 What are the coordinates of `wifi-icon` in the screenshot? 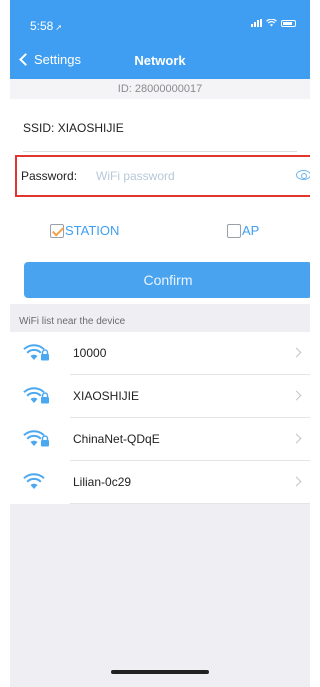 It's located at (34, 481).